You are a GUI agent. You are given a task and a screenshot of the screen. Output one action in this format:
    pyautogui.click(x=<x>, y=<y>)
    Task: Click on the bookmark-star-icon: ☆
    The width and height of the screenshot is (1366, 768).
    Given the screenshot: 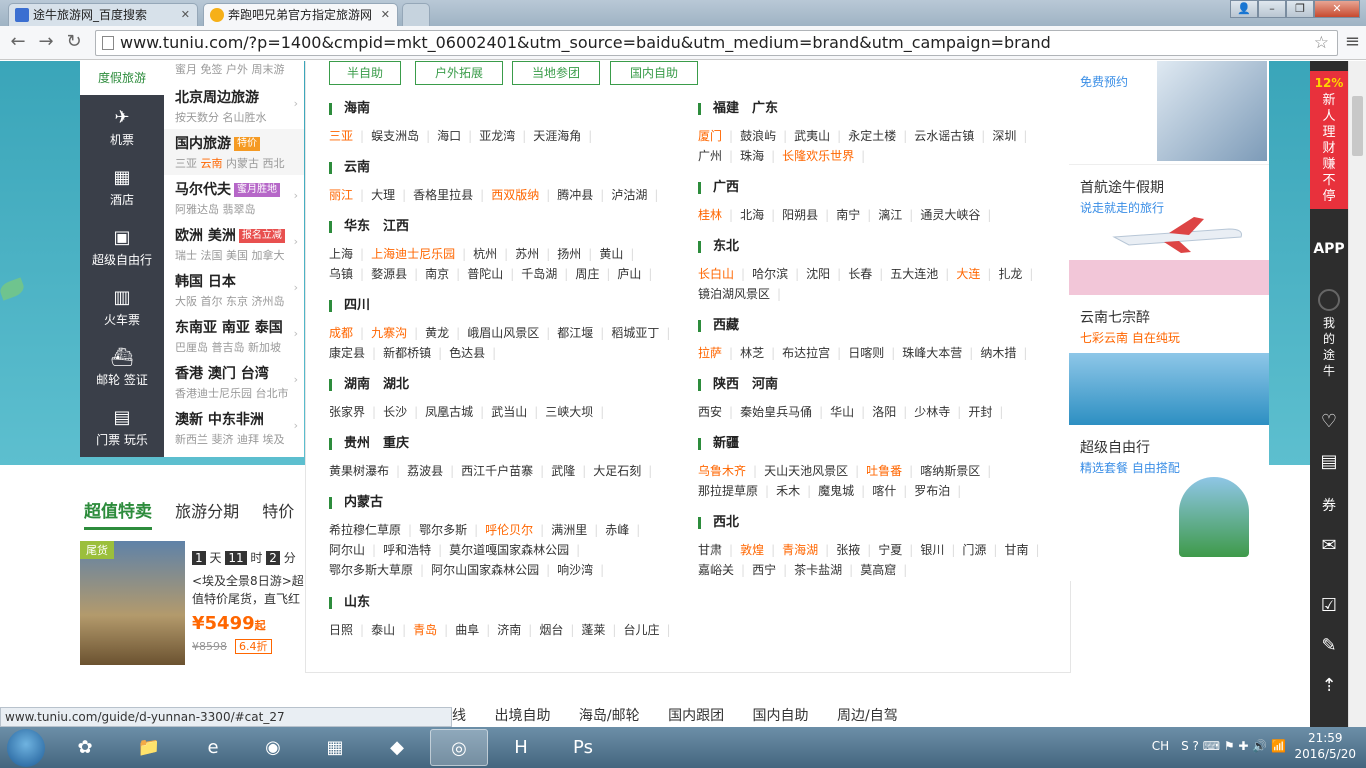 What is the action you would take?
    pyautogui.click(x=1321, y=43)
    